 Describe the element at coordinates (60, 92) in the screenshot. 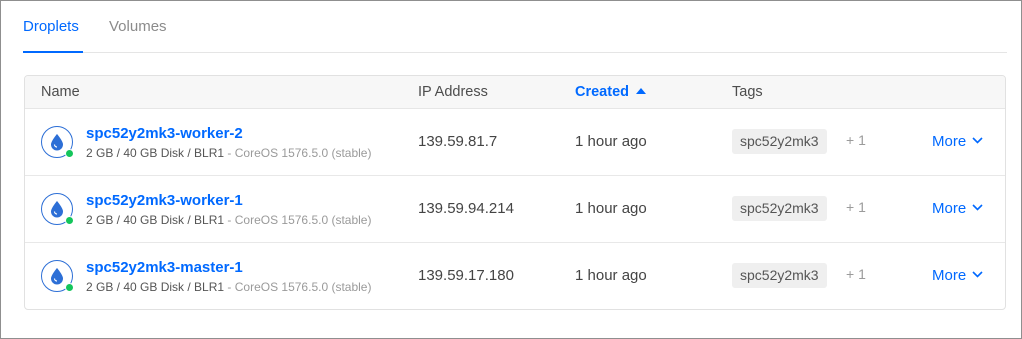

I see `column-header-name: Name` at that location.